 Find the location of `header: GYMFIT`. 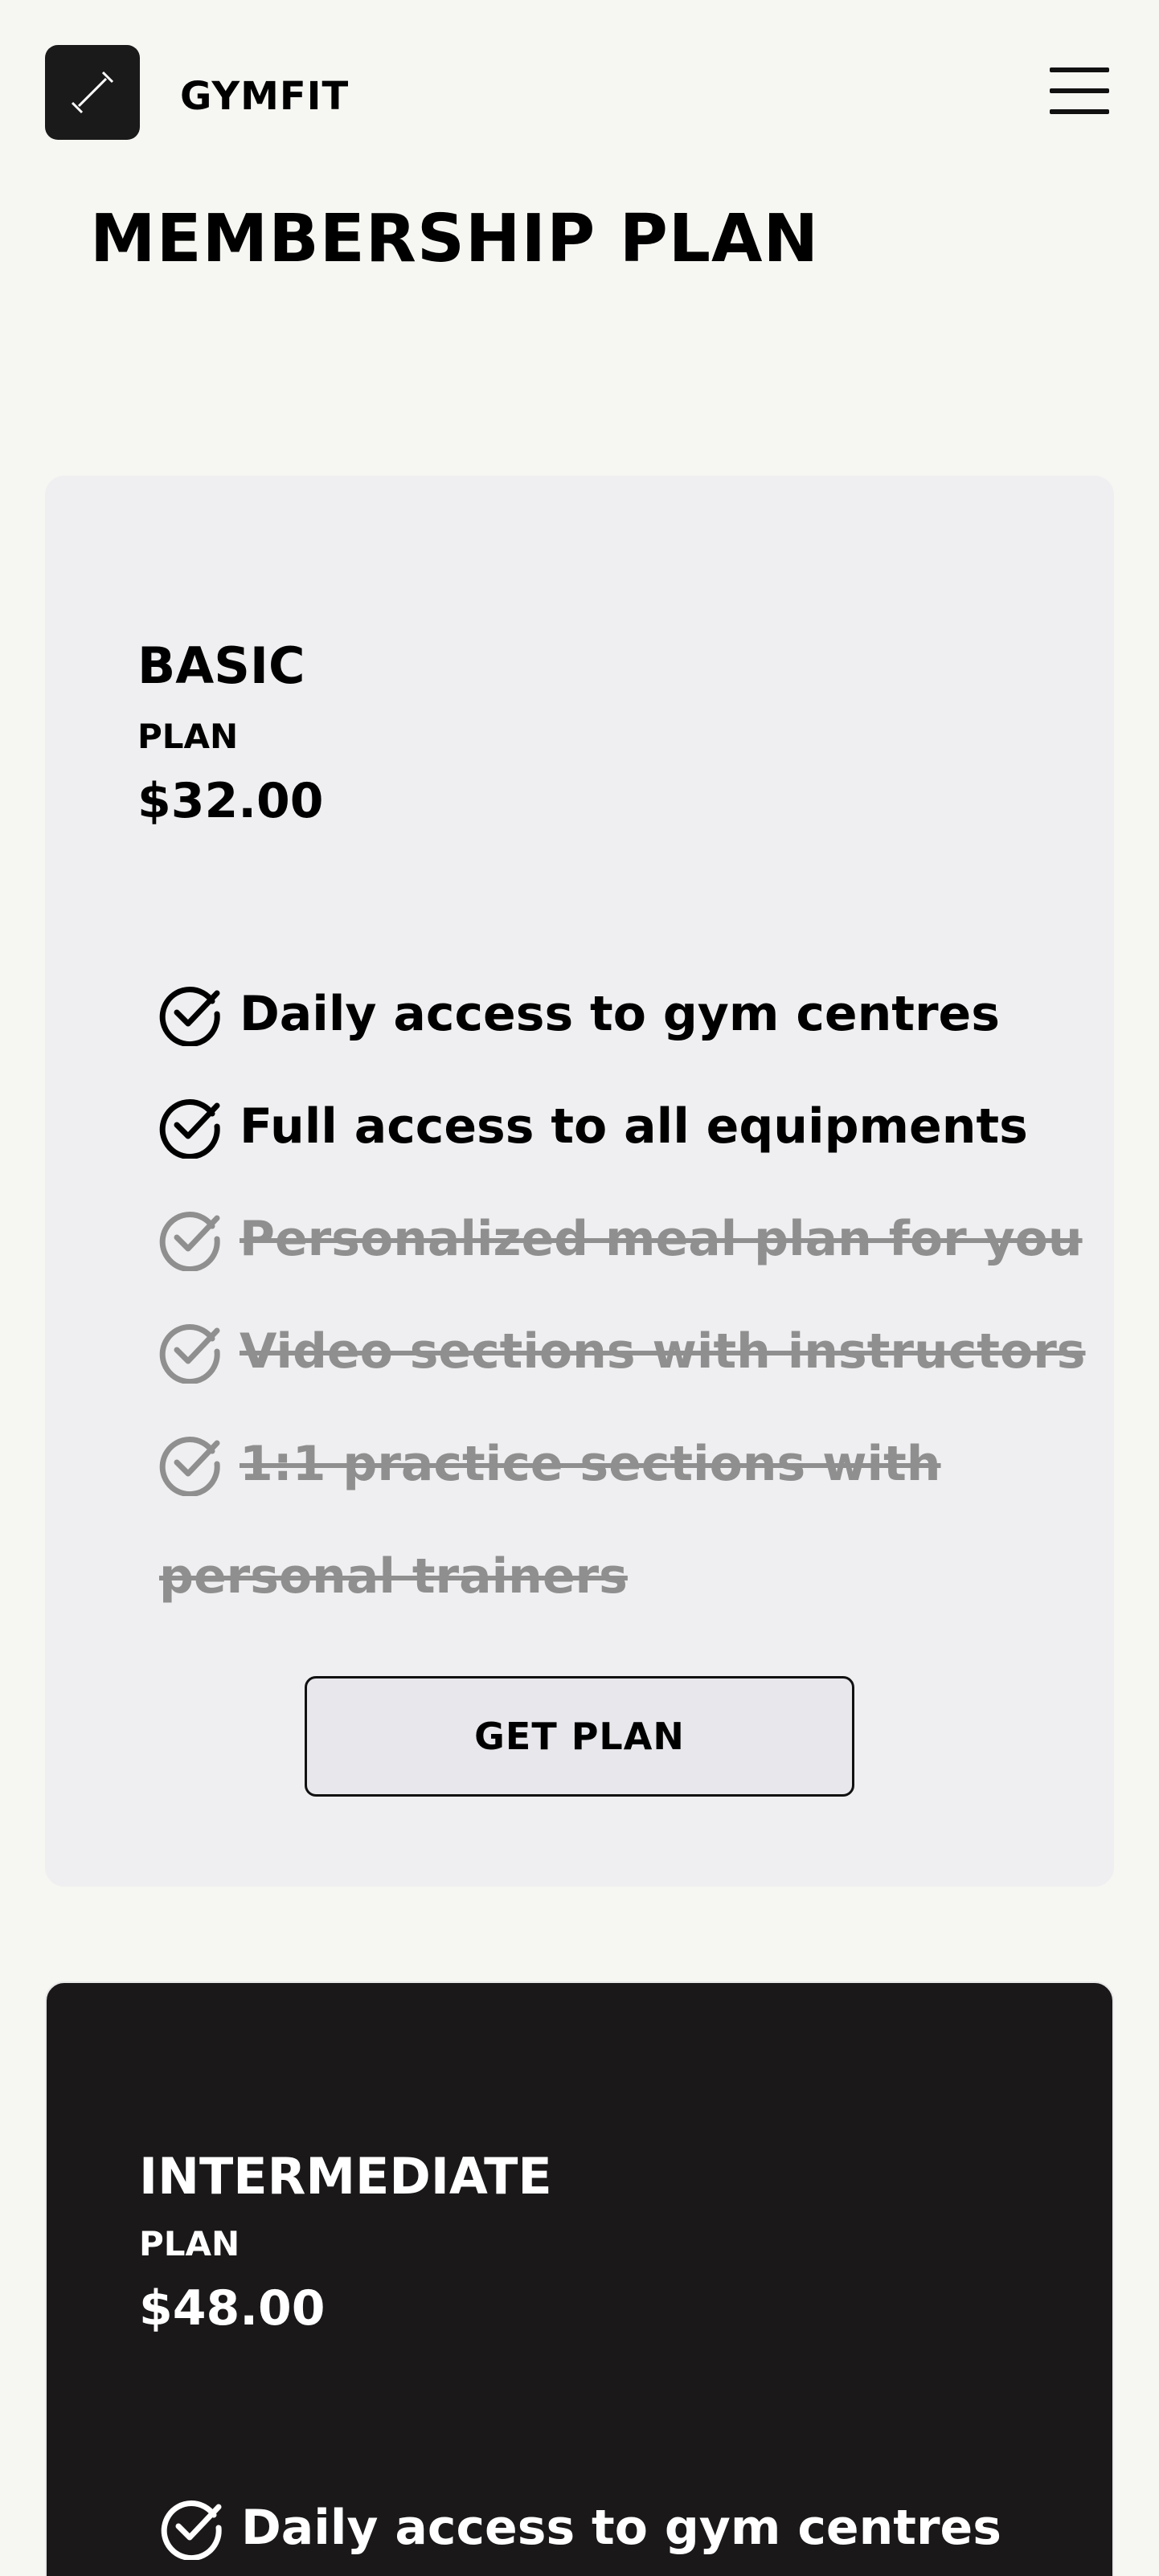

header: GYMFIT is located at coordinates (580, 92).